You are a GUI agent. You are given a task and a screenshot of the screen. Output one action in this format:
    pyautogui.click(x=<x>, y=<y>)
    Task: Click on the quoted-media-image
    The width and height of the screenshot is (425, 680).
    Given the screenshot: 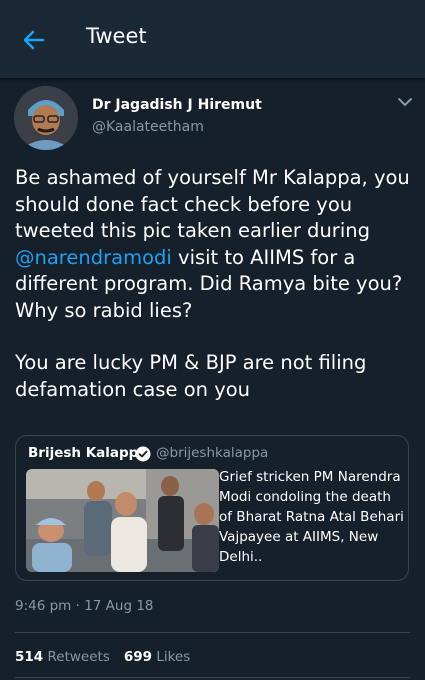 What is the action you would take?
    pyautogui.click(x=122, y=520)
    